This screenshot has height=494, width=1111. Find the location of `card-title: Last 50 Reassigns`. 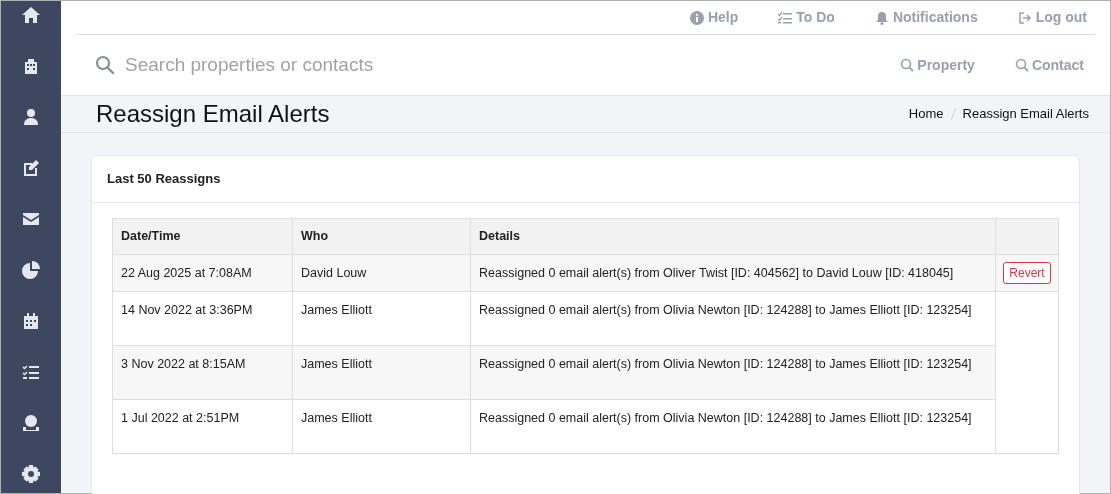

card-title: Last 50 Reassigns is located at coordinates (164, 179).